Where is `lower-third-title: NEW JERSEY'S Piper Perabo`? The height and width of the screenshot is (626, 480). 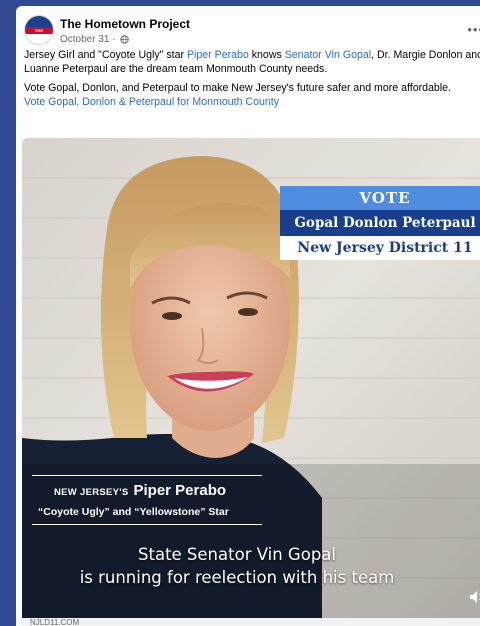
lower-third-title: NEW JERSEY'S Piper Perabo is located at coordinates (147, 493).